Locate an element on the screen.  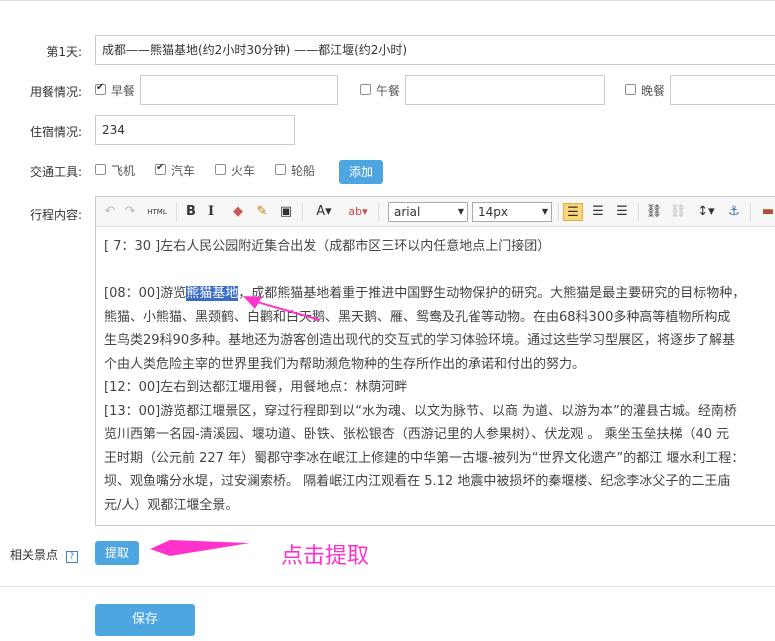
arrow-to-extract is located at coordinates (200, 548).